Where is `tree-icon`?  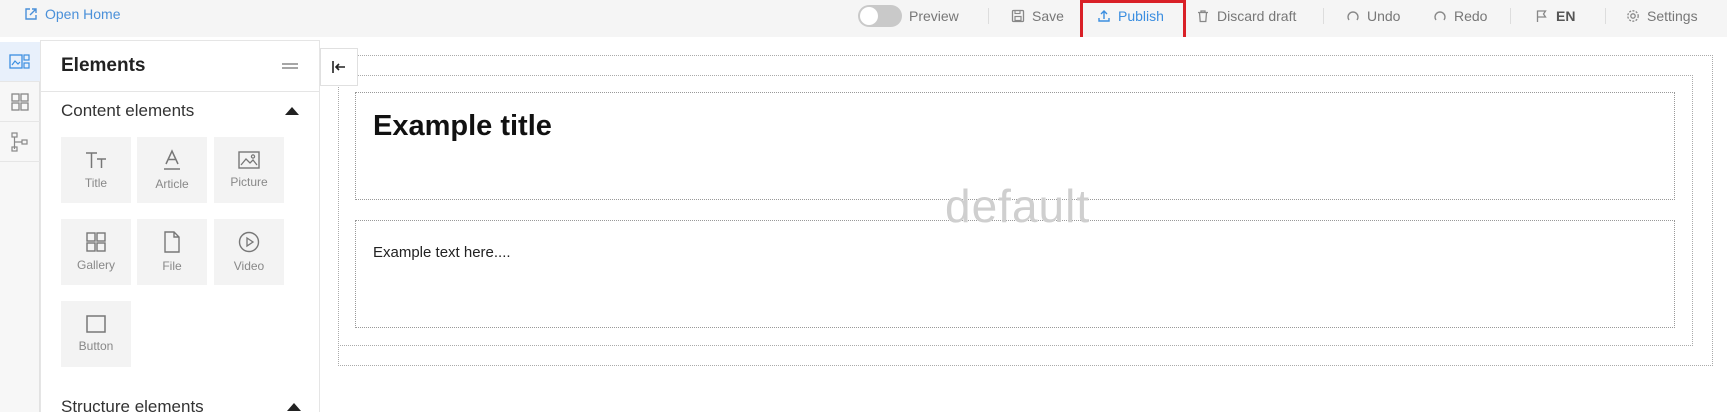
tree-icon is located at coordinates (19, 141).